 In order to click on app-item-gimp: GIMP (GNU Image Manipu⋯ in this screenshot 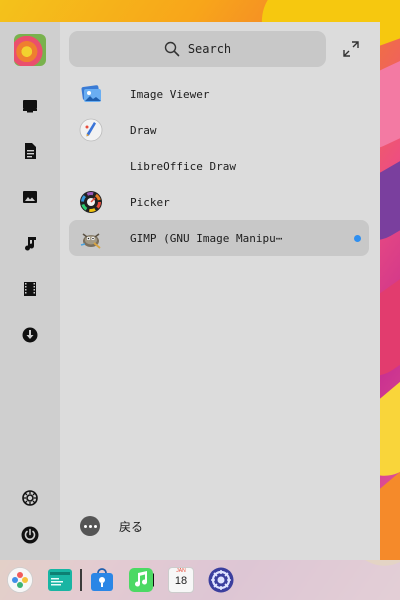, I will do `click(219, 238)`.